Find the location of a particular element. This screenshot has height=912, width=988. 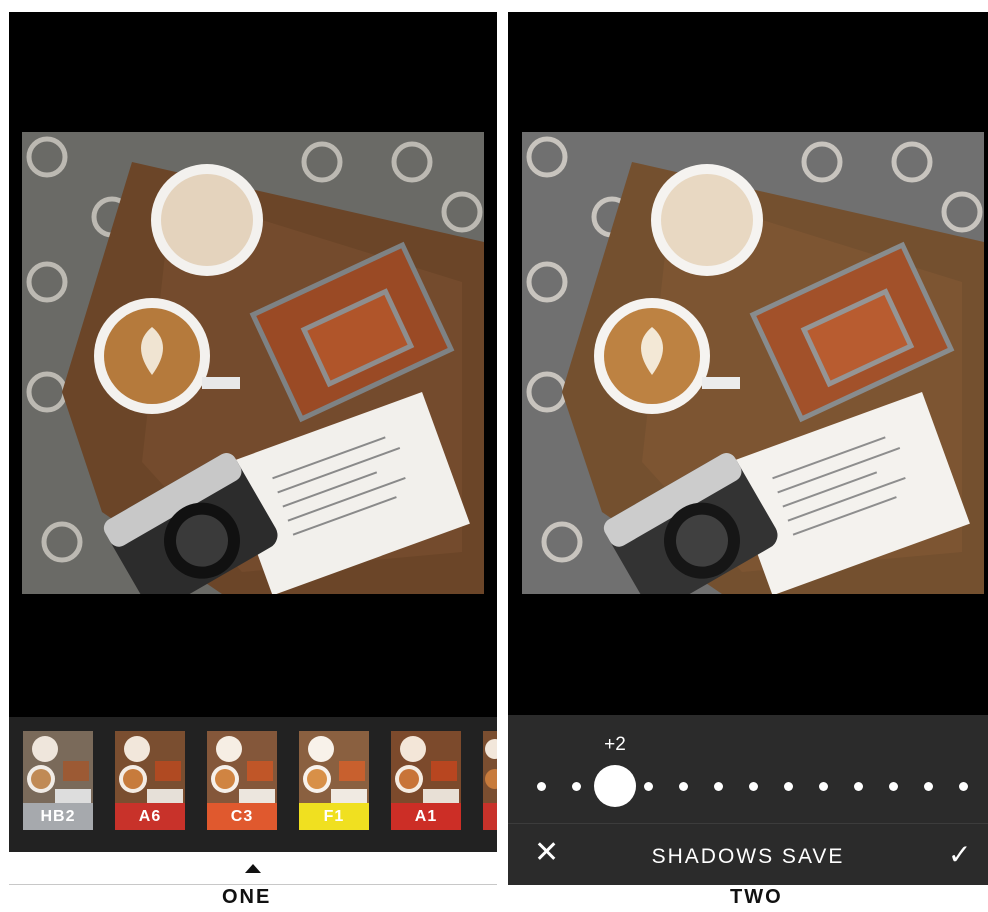

filter-thumb-f1: F1 is located at coordinates (334, 780).